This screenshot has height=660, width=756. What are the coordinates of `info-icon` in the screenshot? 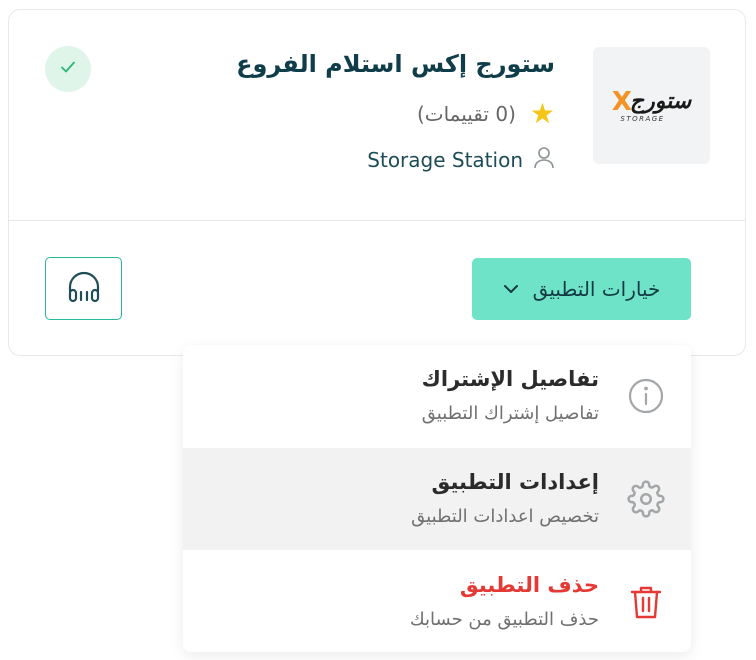 It's located at (646, 396).